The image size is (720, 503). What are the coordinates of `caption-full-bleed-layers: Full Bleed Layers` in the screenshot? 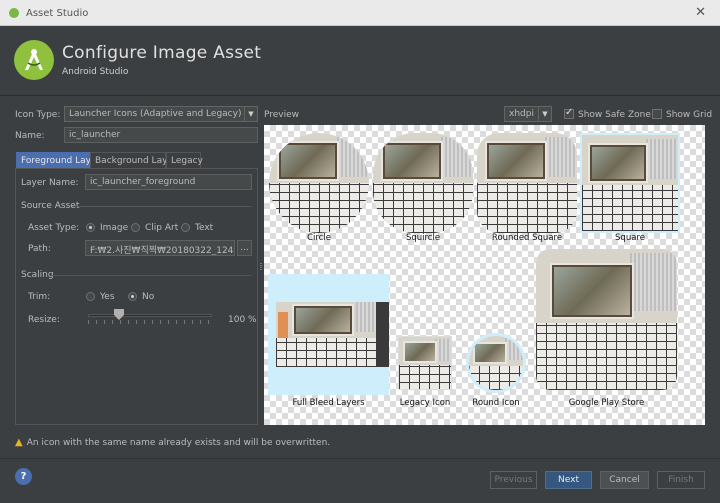 It's located at (328, 403).